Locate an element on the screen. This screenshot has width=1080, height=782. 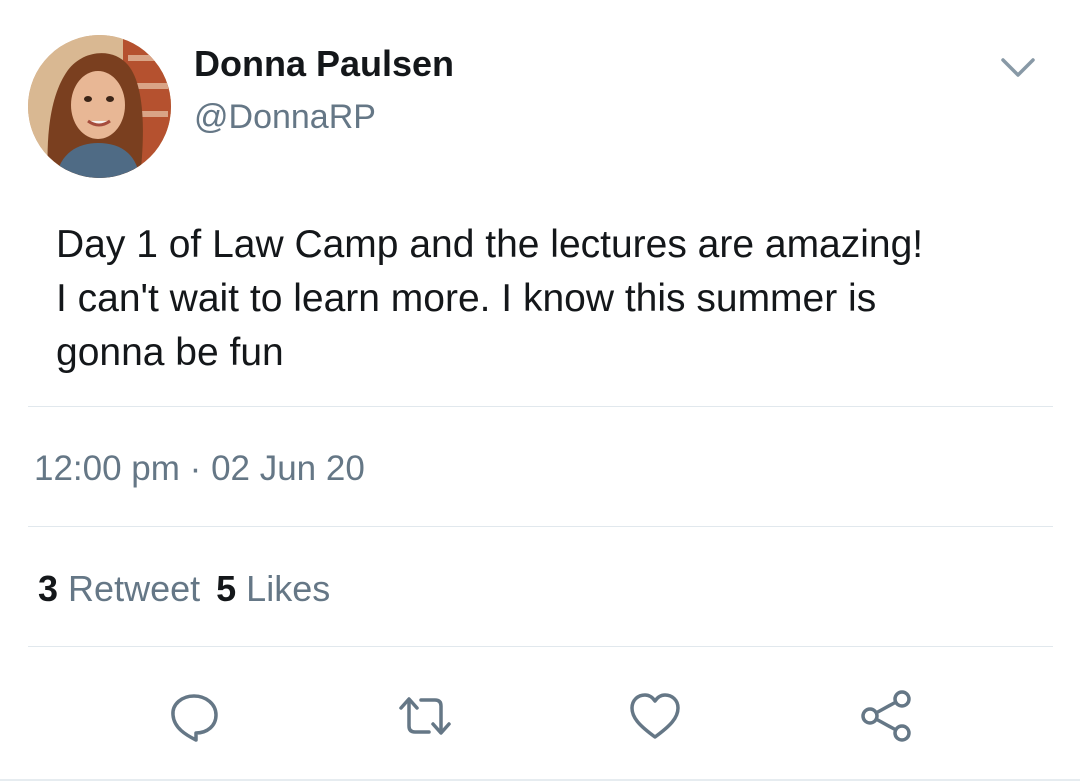
retweet-label: Retweet is located at coordinates (134, 588).